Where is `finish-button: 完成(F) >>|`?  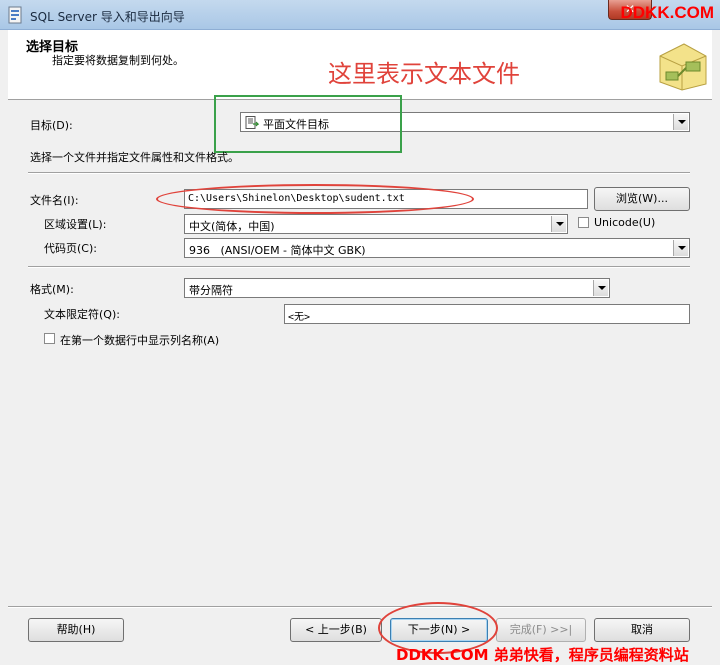
finish-button: 完成(F) >>| is located at coordinates (541, 630).